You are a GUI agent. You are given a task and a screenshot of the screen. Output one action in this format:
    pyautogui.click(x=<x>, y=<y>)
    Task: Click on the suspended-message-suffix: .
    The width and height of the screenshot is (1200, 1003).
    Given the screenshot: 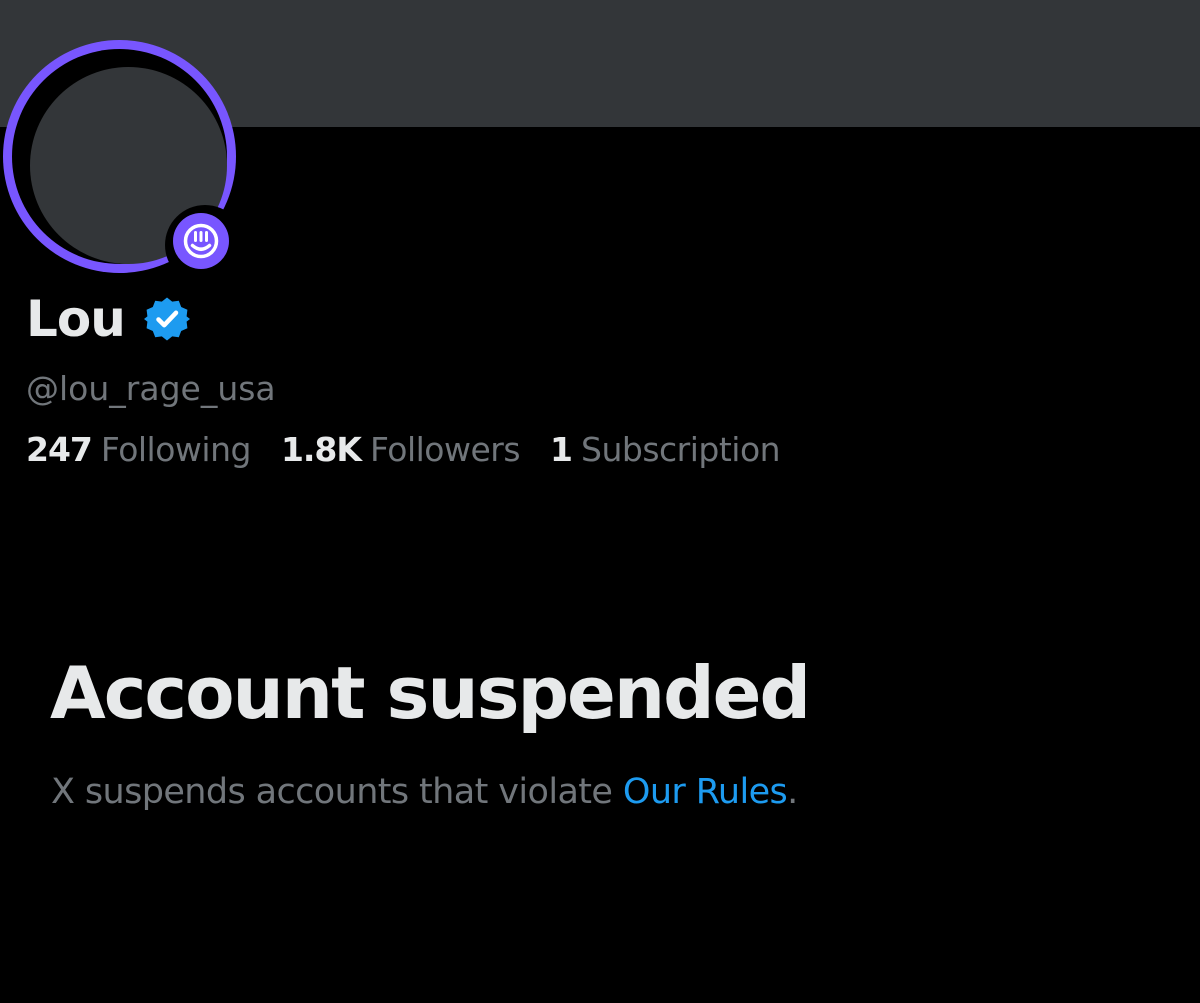 What is the action you would take?
    pyautogui.click(x=792, y=792)
    